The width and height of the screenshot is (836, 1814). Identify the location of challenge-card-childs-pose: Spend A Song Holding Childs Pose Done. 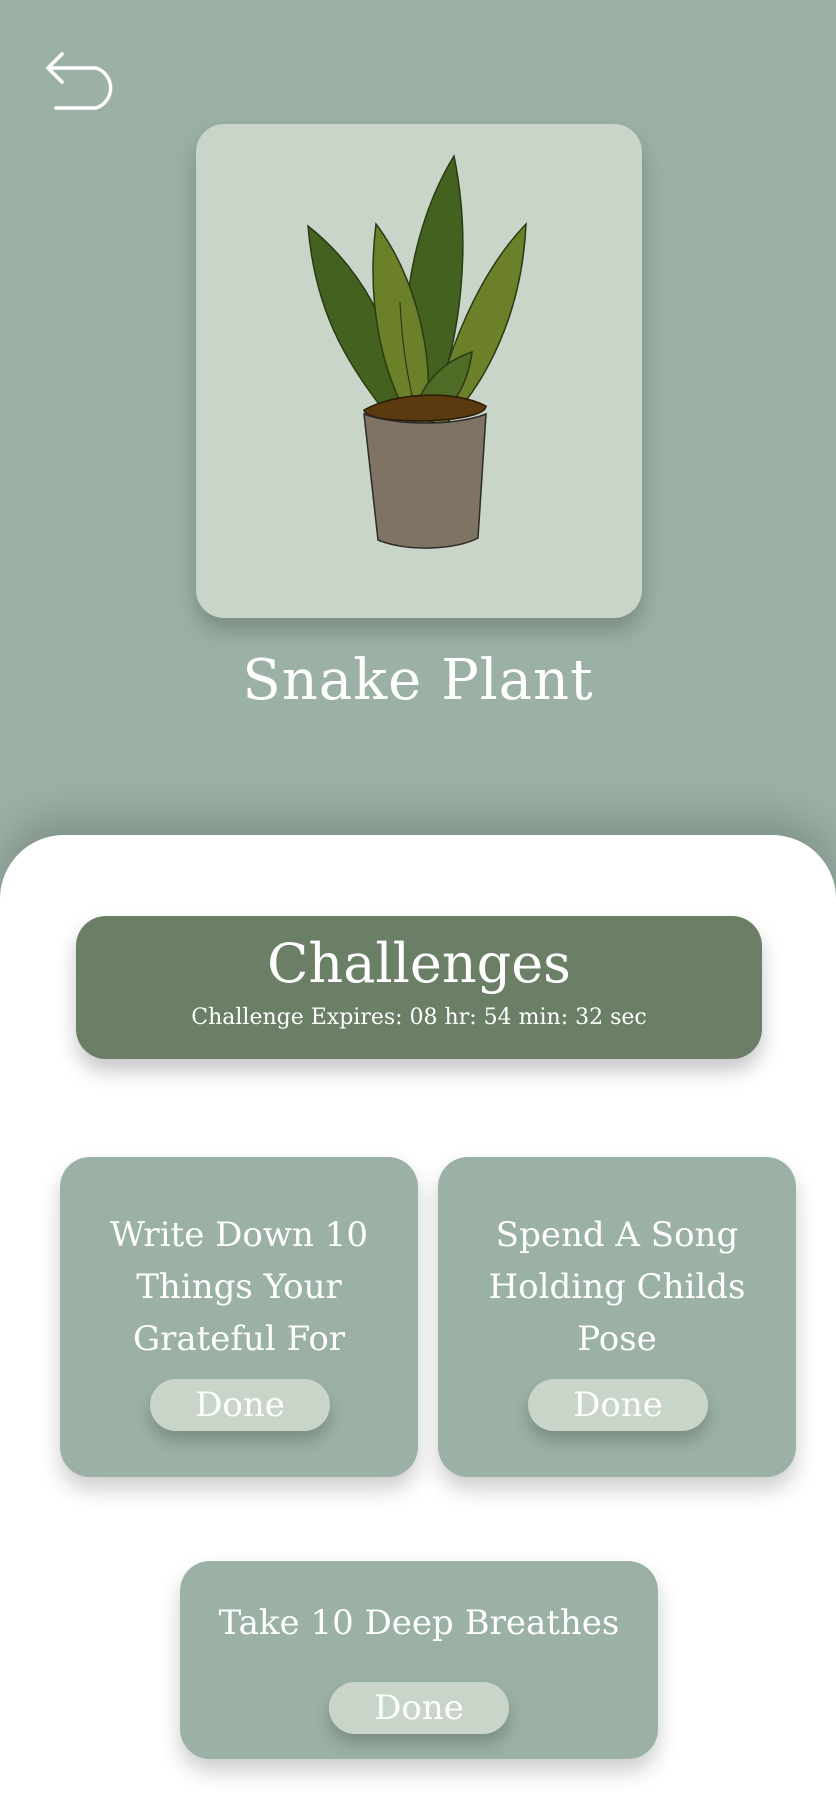
(617, 1317).